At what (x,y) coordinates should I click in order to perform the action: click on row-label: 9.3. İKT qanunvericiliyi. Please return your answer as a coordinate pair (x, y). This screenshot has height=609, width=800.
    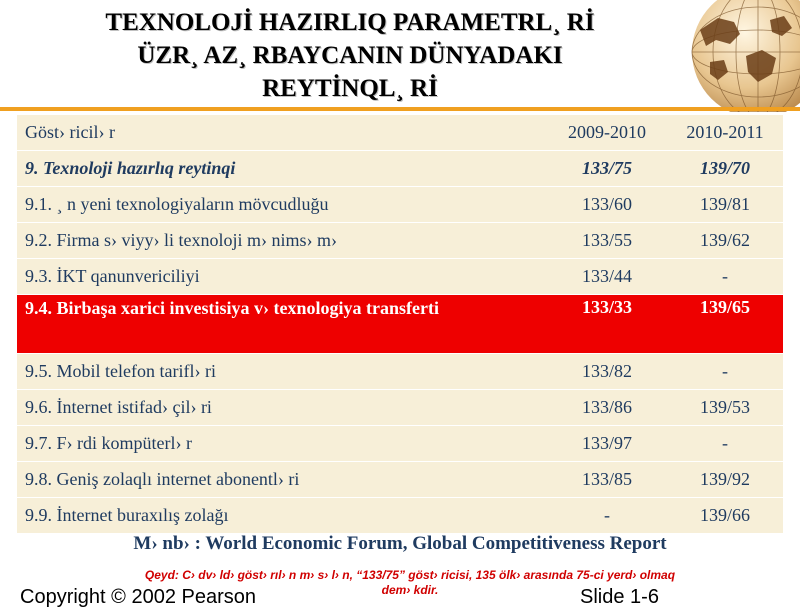
    Looking at the image, I should click on (112, 276).